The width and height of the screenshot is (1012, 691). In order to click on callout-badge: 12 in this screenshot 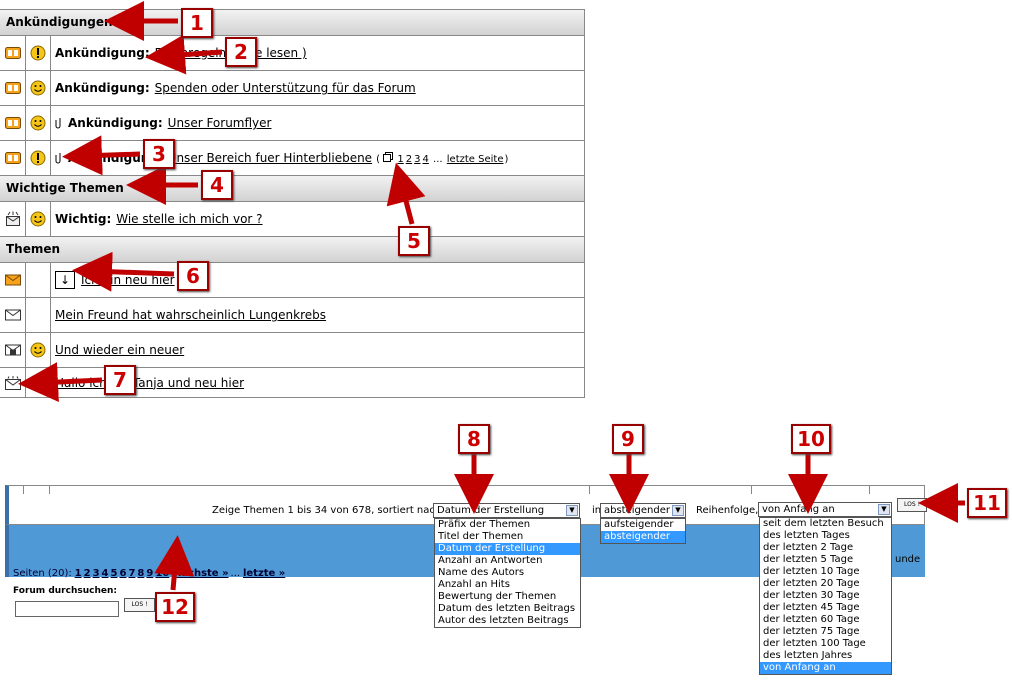, I will do `click(175, 607)`.